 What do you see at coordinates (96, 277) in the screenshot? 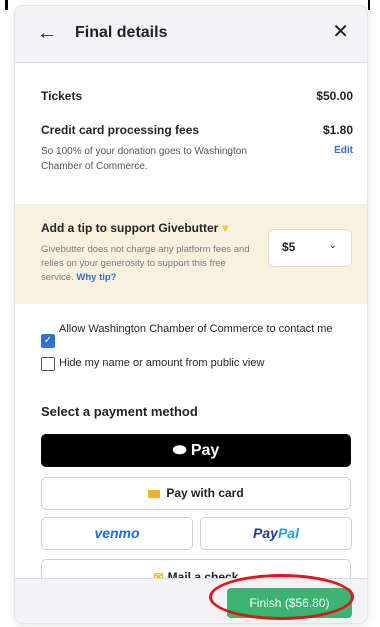
I see `why-tip-link: Why tip?` at bounding box center [96, 277].